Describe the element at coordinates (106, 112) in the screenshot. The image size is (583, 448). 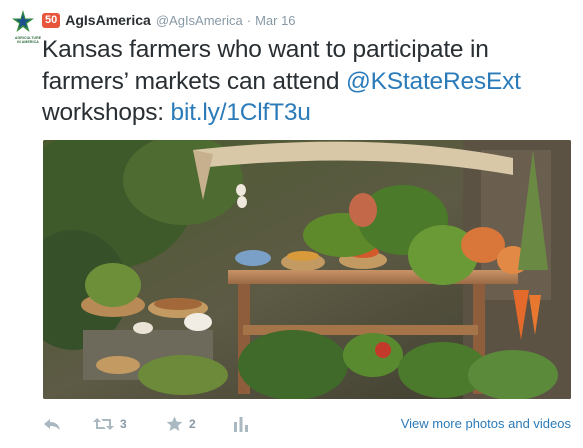
I see `tweet-body-text-2: workshops:` at that location.